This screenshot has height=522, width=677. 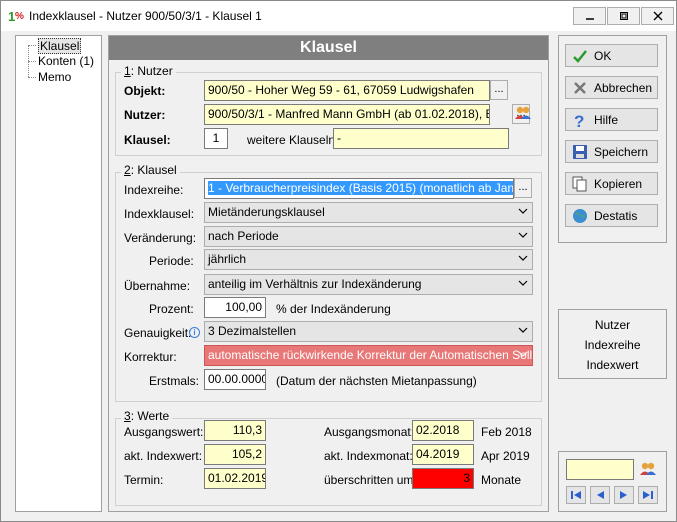 I want to click on previous-record-button, so click(x=600, y=495).